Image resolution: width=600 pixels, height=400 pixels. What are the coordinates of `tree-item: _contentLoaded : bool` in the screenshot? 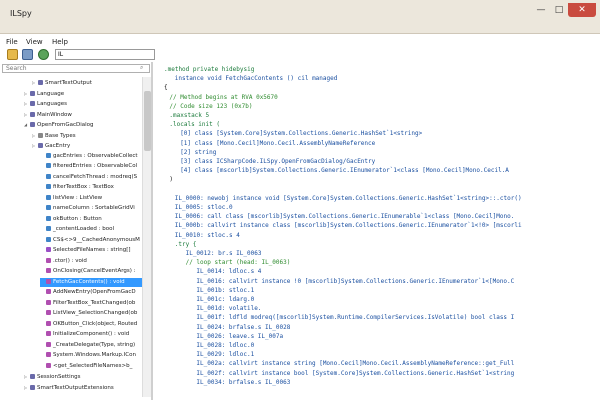 It's located at (91, 229).